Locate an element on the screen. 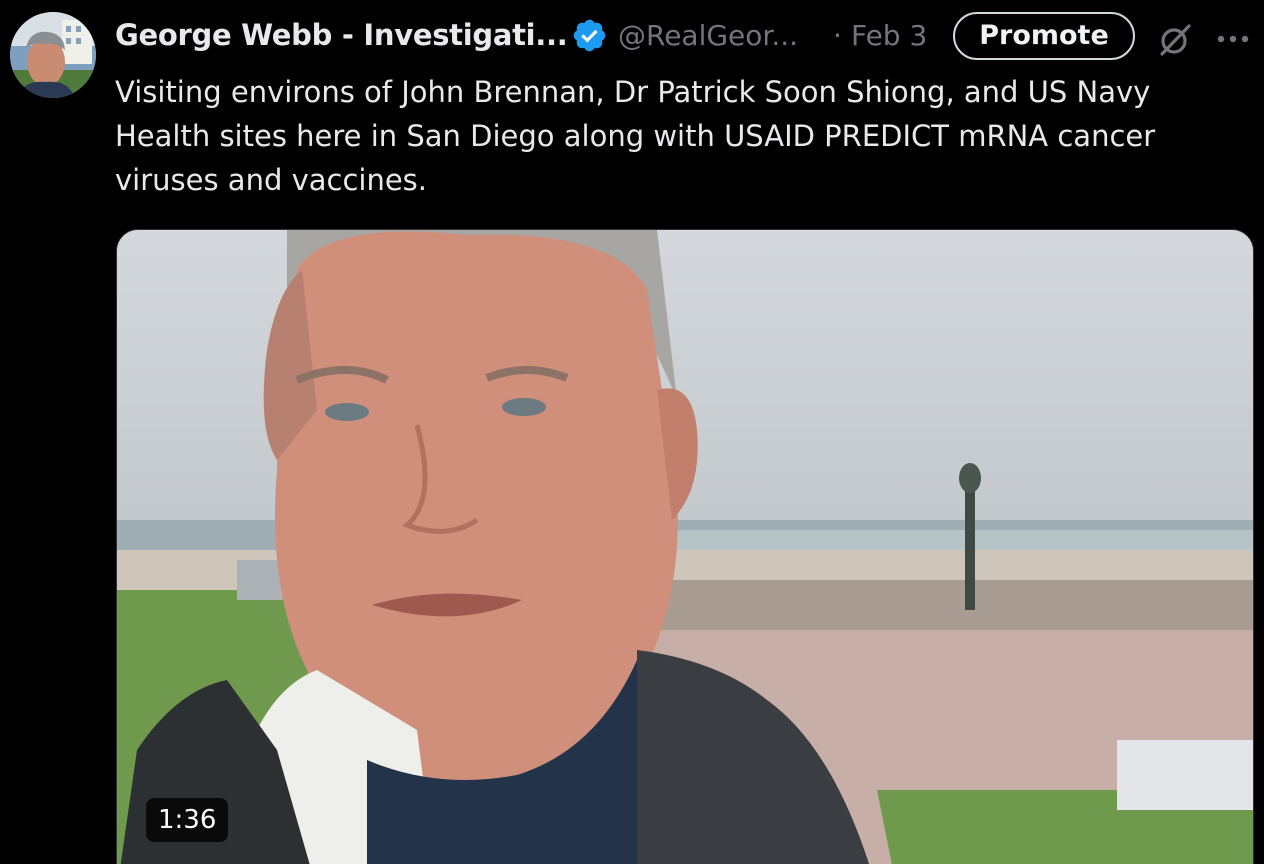  grok-icon is located at coordinates (1175, 40).